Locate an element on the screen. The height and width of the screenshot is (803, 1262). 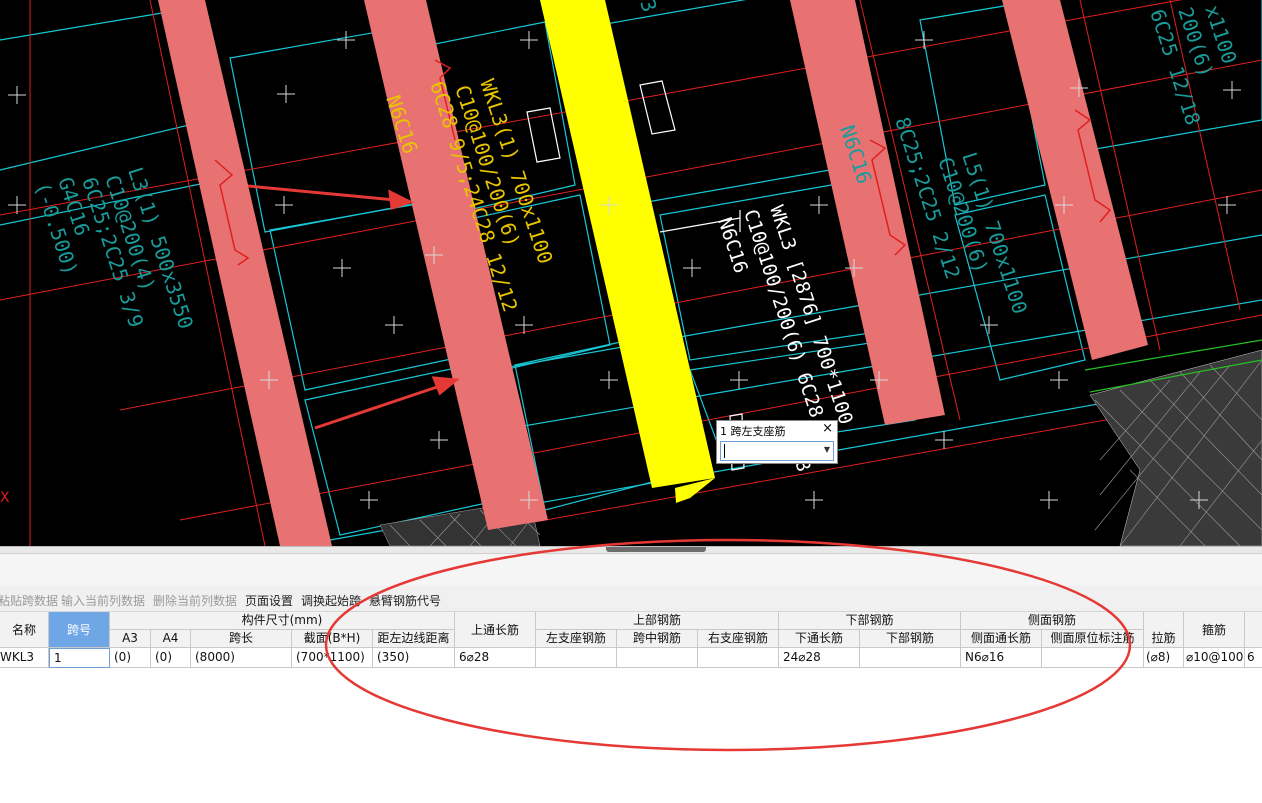
col-header-side-original: 侧面原位标注筋 is located at coordinates (1093, 639).